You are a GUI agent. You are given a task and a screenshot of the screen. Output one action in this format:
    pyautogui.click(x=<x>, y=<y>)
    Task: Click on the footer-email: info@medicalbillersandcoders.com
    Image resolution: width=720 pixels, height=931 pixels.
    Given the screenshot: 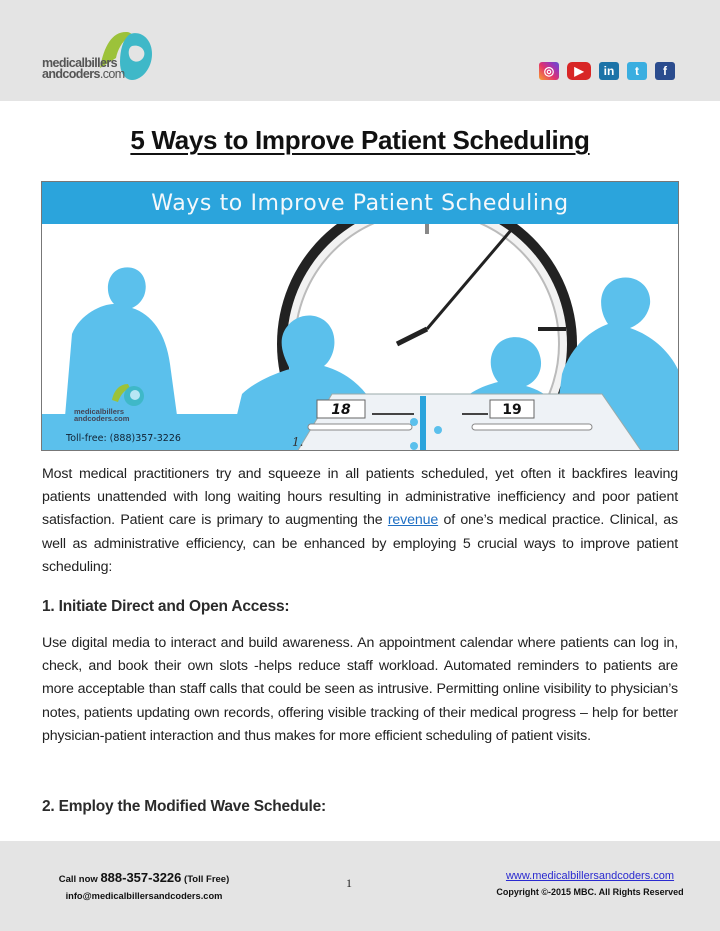 What is the action you would take?
    pyautogui.click(x=144, y=896)
    